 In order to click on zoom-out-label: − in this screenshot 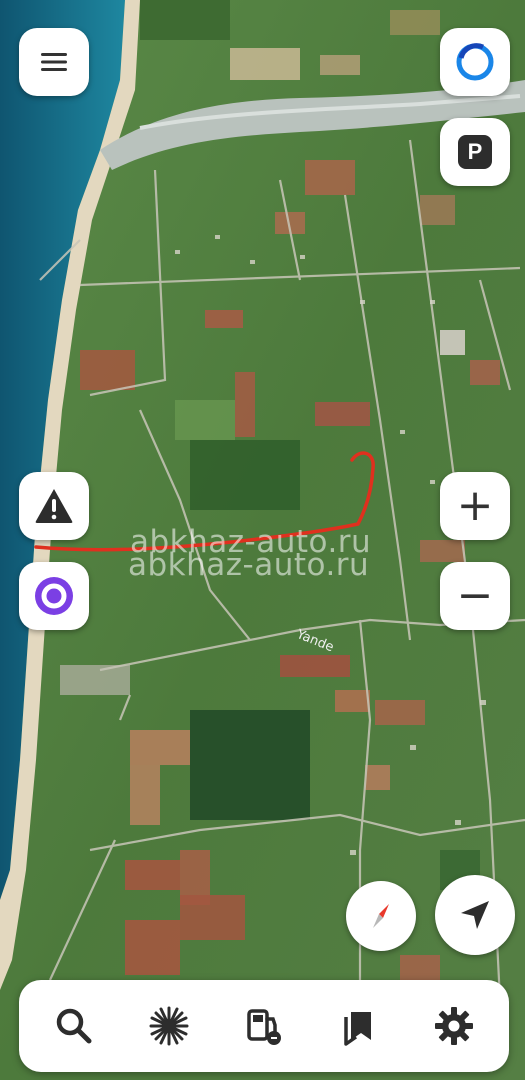, I will do `click(475, 595)`.